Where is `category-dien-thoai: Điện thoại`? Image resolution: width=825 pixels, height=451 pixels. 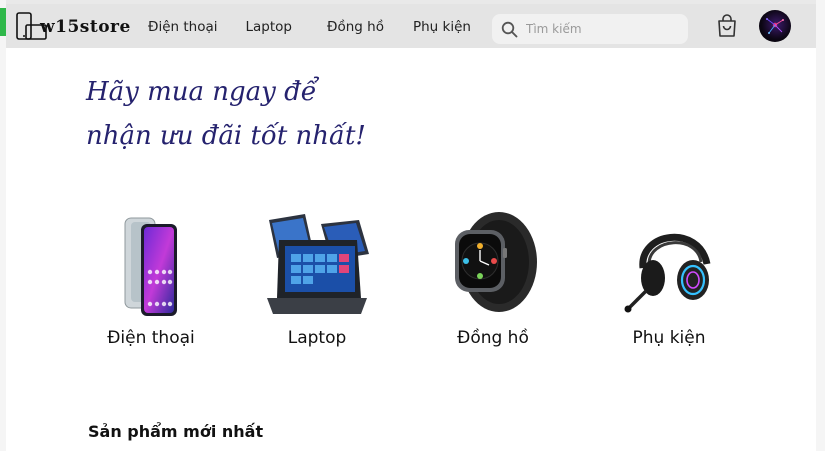 category-dien-thoai: Điện thoại is located at coordinates (151, 276).